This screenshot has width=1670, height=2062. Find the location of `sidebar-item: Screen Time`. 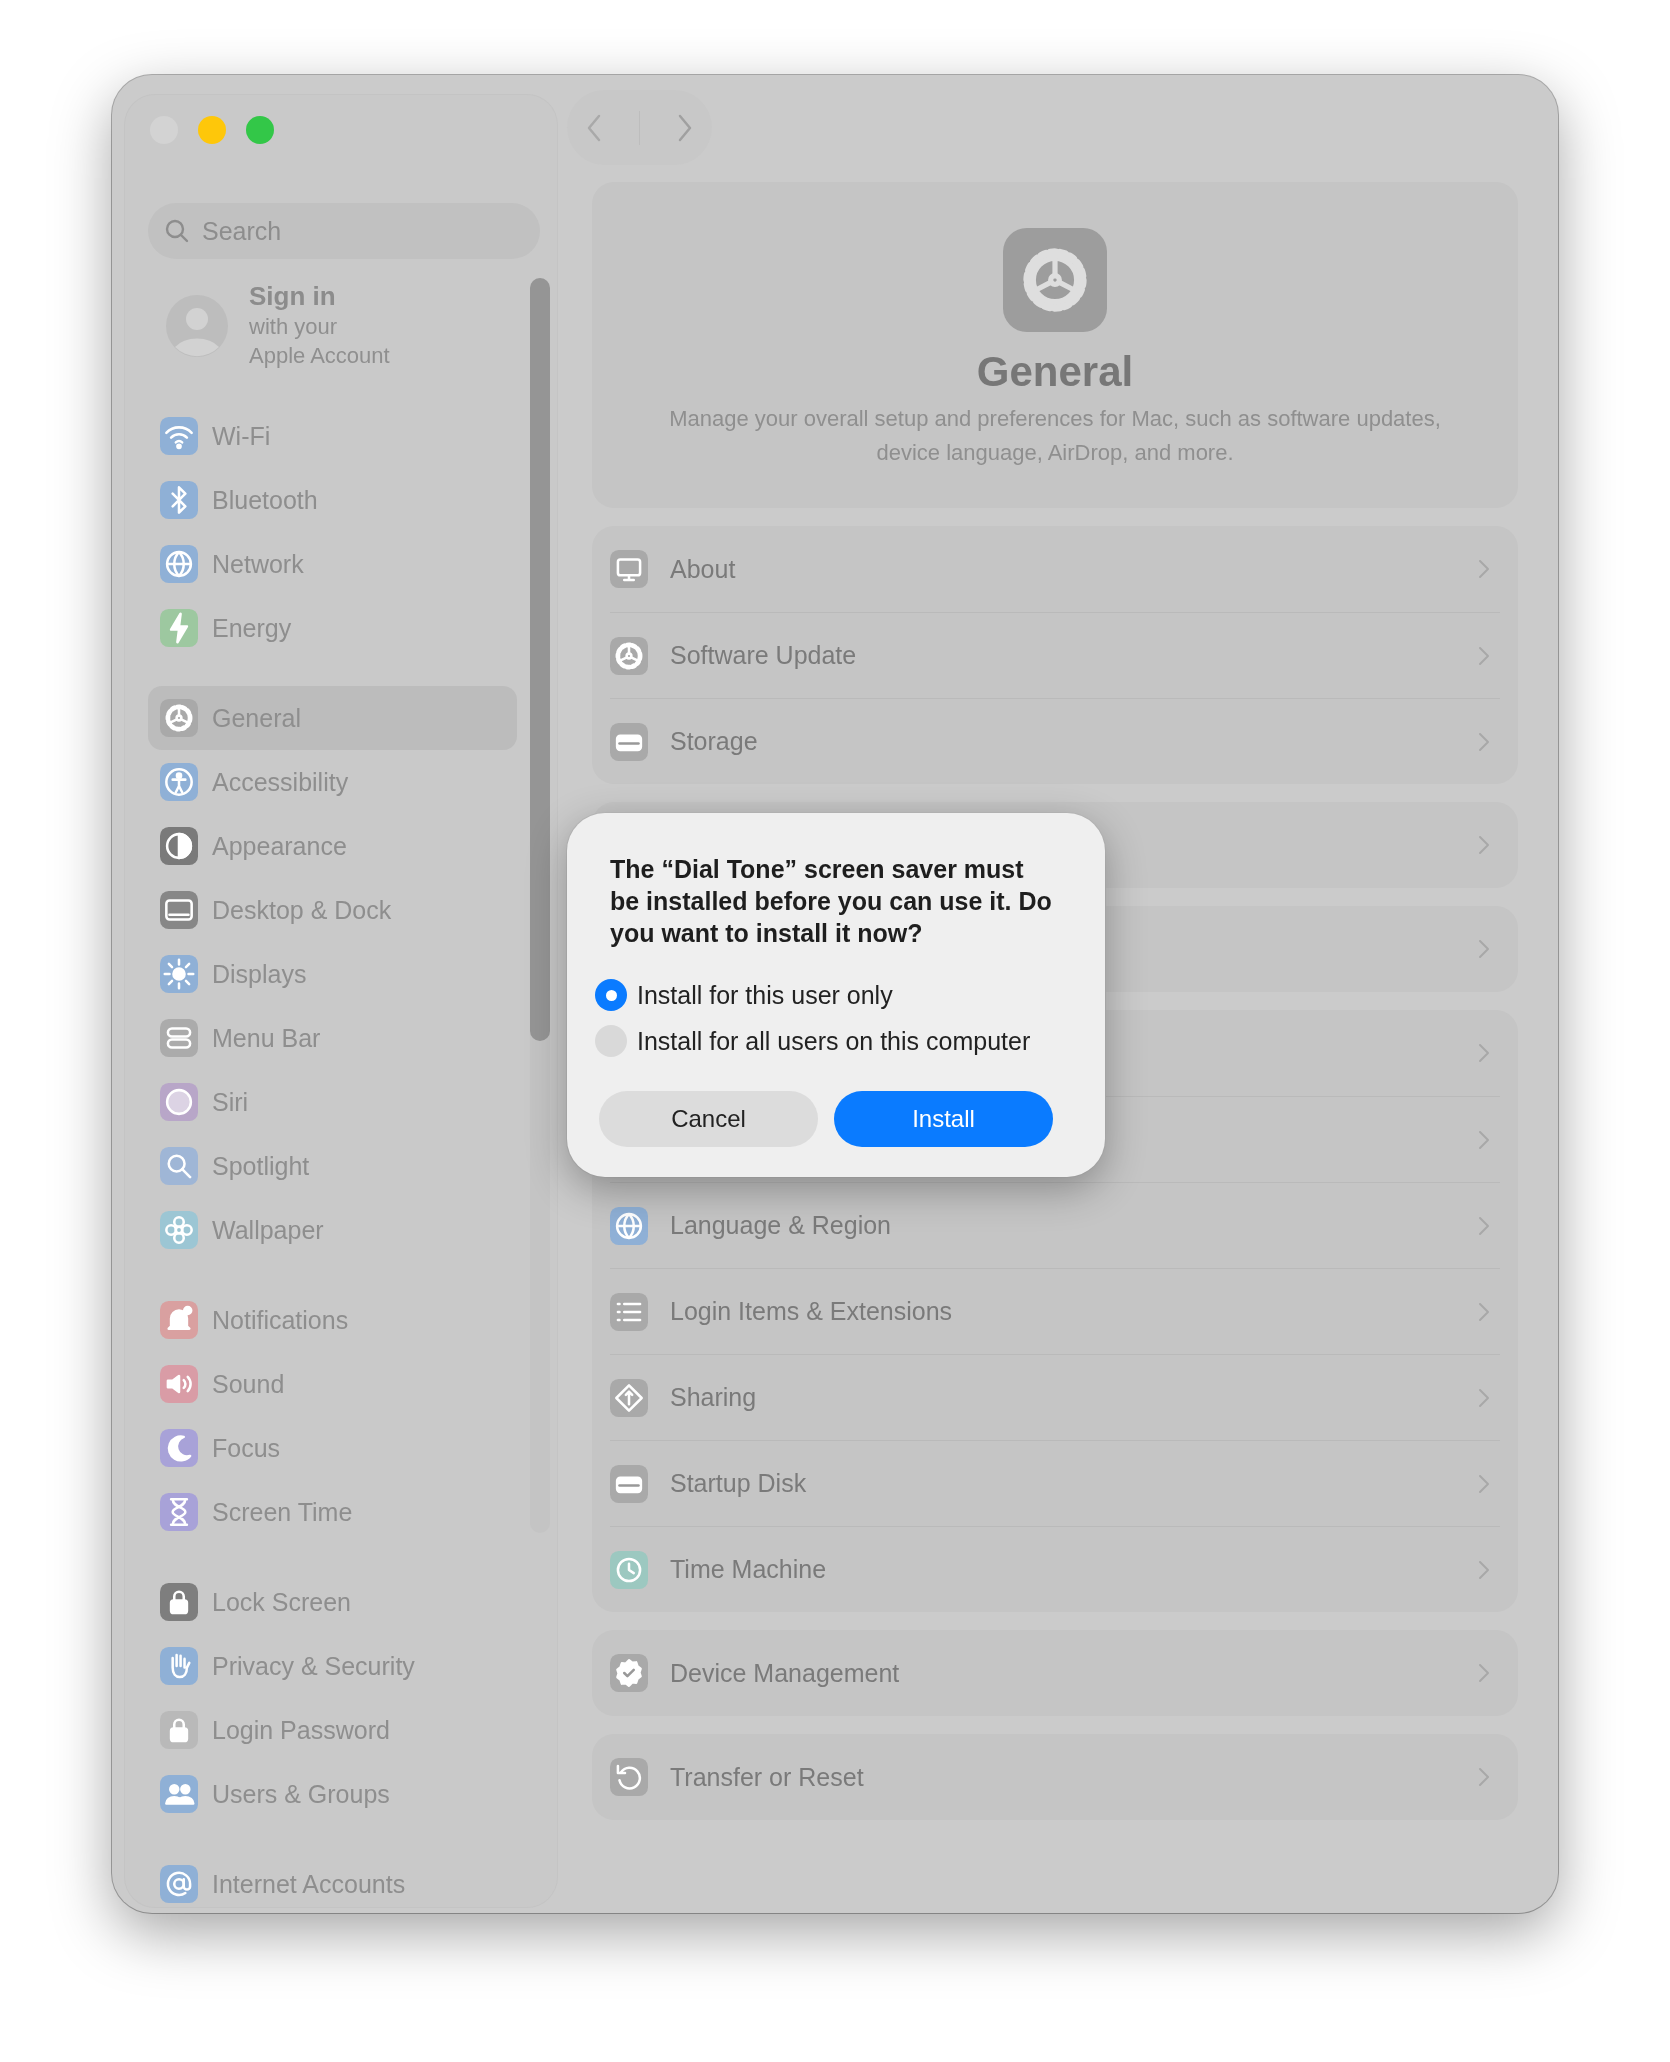

sidebar-item: Screen Time is located at coordinates (332, 1512).